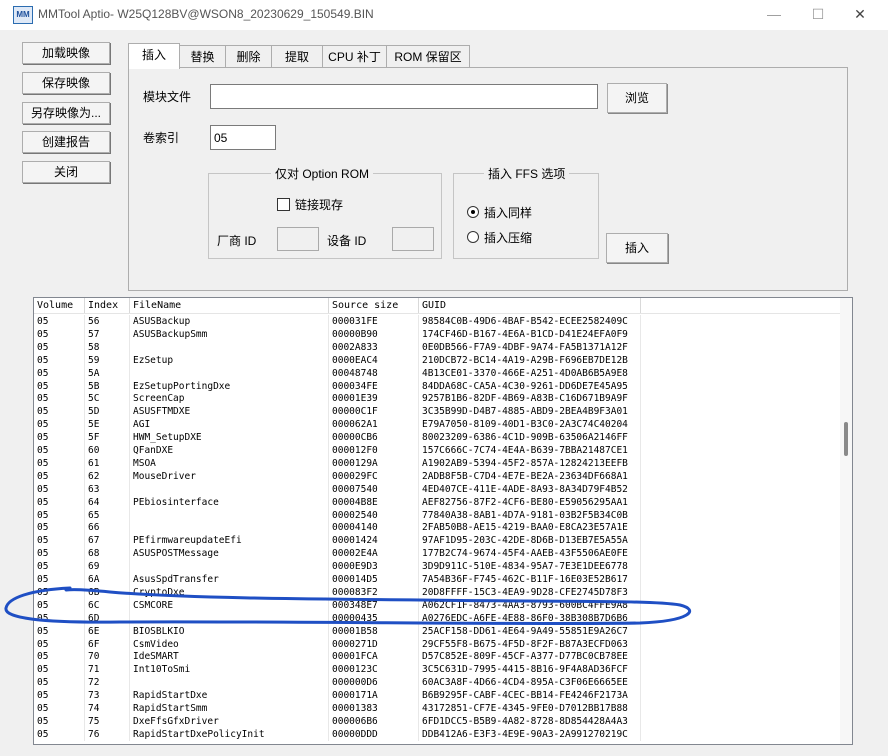 The height and width of the screenshot is (756, 888). Describe the element at coordinates (66, 172) in the screenshot. I see `close-button: 关闭` at that location.